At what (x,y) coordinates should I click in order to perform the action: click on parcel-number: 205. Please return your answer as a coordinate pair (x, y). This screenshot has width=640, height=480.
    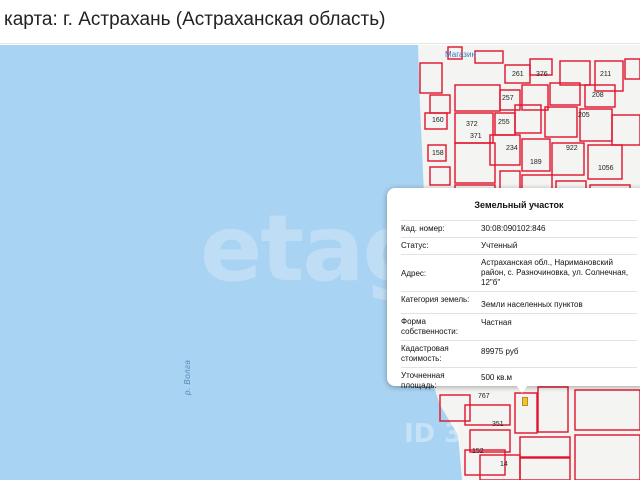
    Looking at the image, I should click on (584, 115).